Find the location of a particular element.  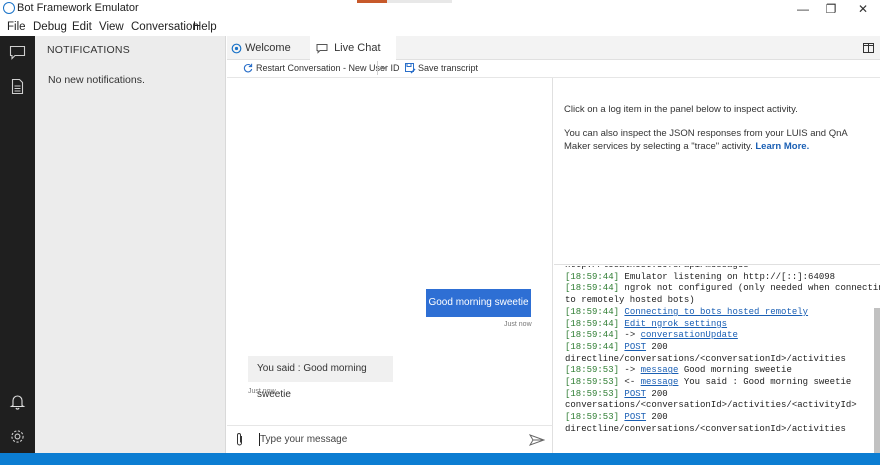

log-text: <- is located at coordinates (630, 382).